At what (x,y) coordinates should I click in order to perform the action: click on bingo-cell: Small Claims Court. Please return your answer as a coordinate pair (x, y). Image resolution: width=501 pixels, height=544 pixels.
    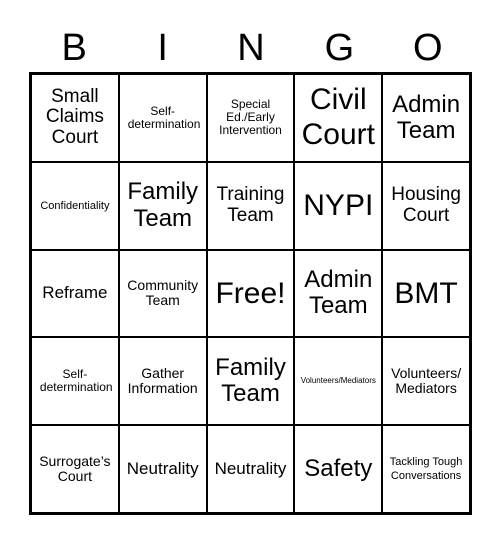
    Looking at the image, I should click on (75, 118).